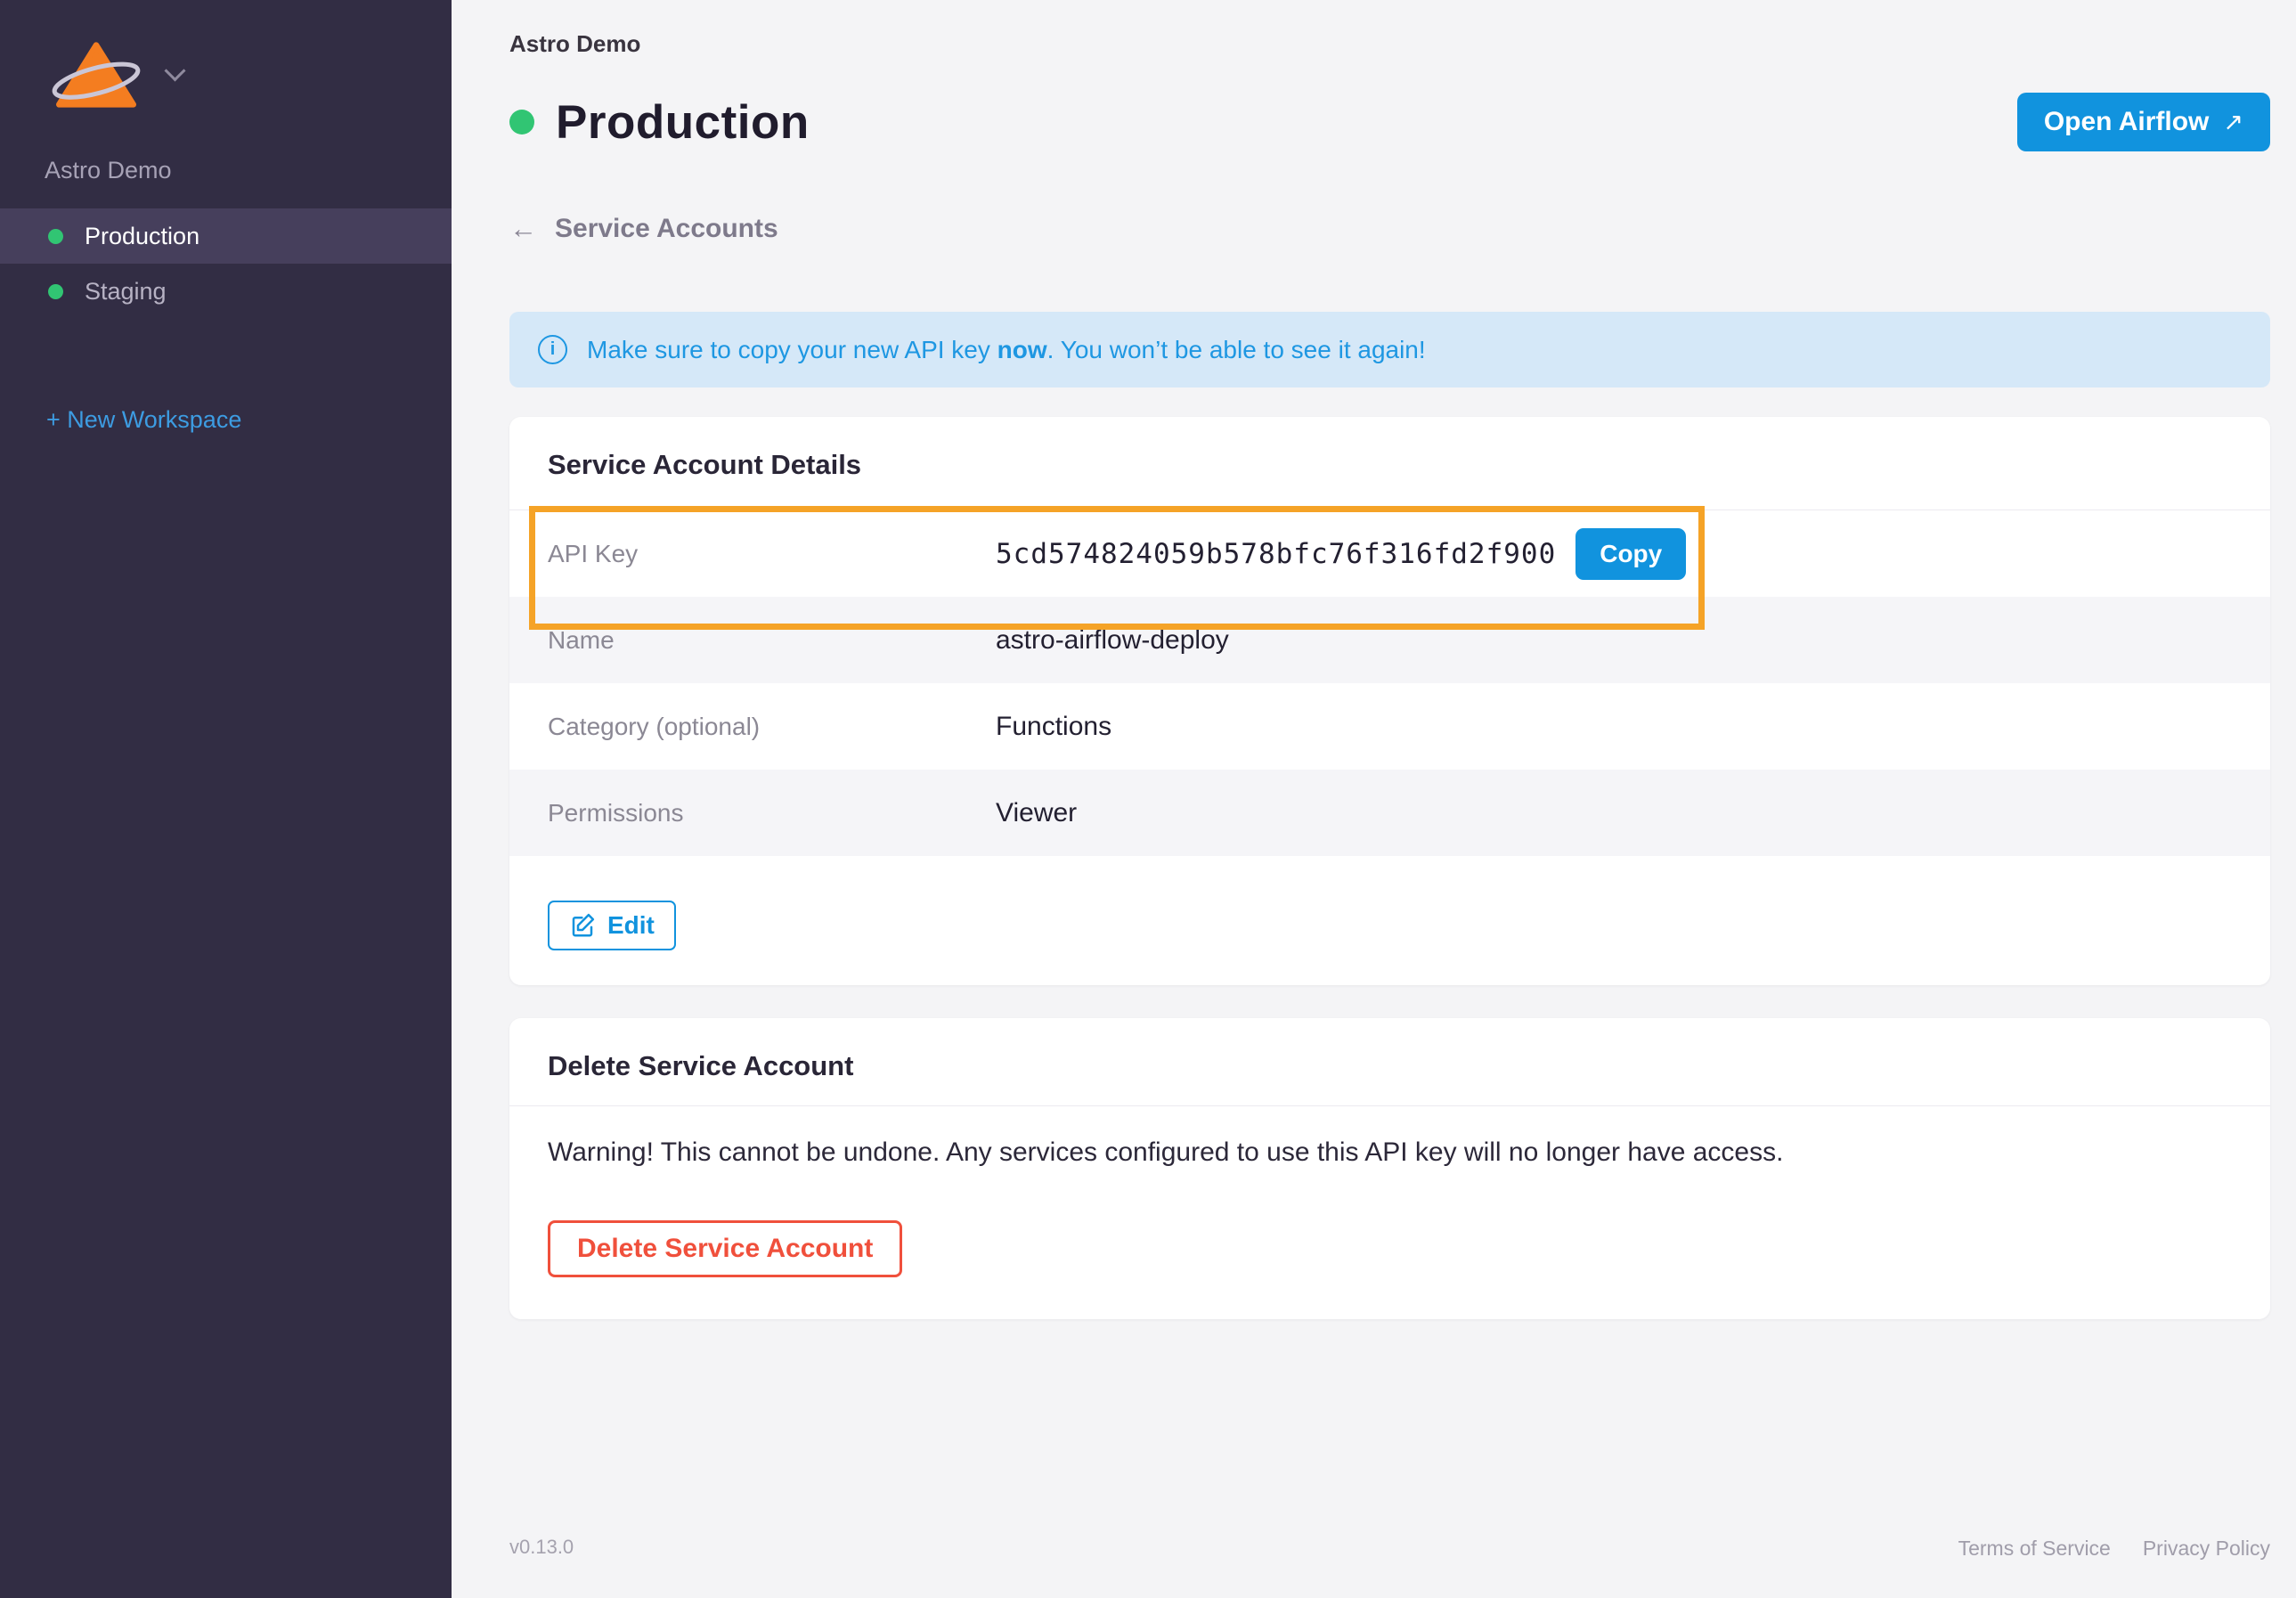 This screenshot has height=1598, width=2296. I want to click on back-arrow-icon: ←, so click(523, 228).